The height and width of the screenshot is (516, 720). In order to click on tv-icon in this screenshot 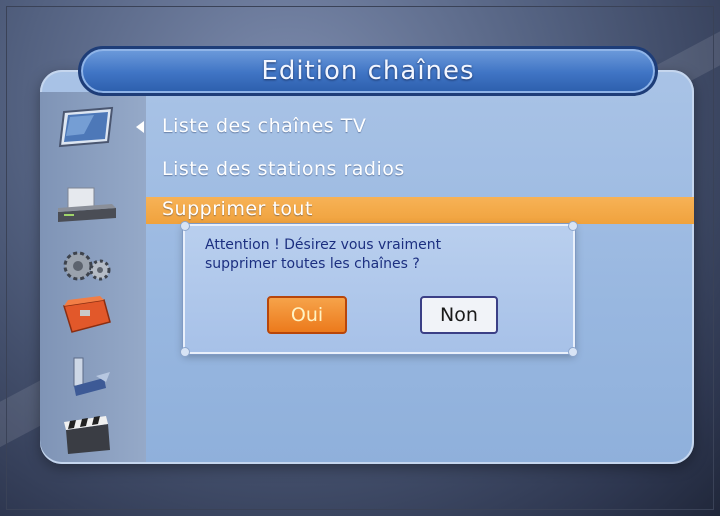, I will do `click(87, 127)`.